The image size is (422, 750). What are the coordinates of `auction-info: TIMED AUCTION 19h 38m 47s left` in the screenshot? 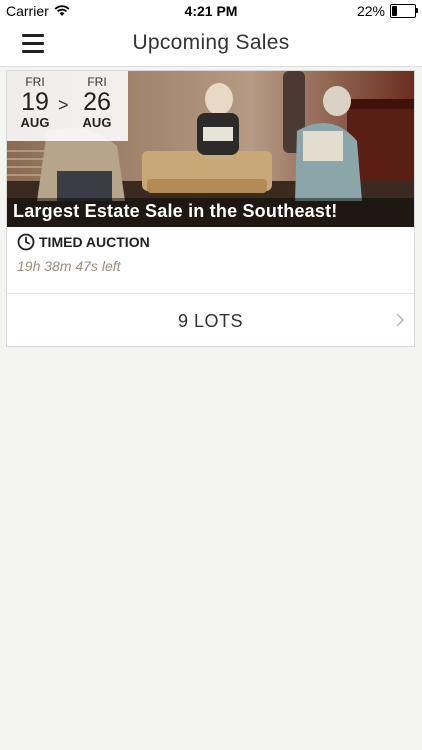 It's located at (83, 253).